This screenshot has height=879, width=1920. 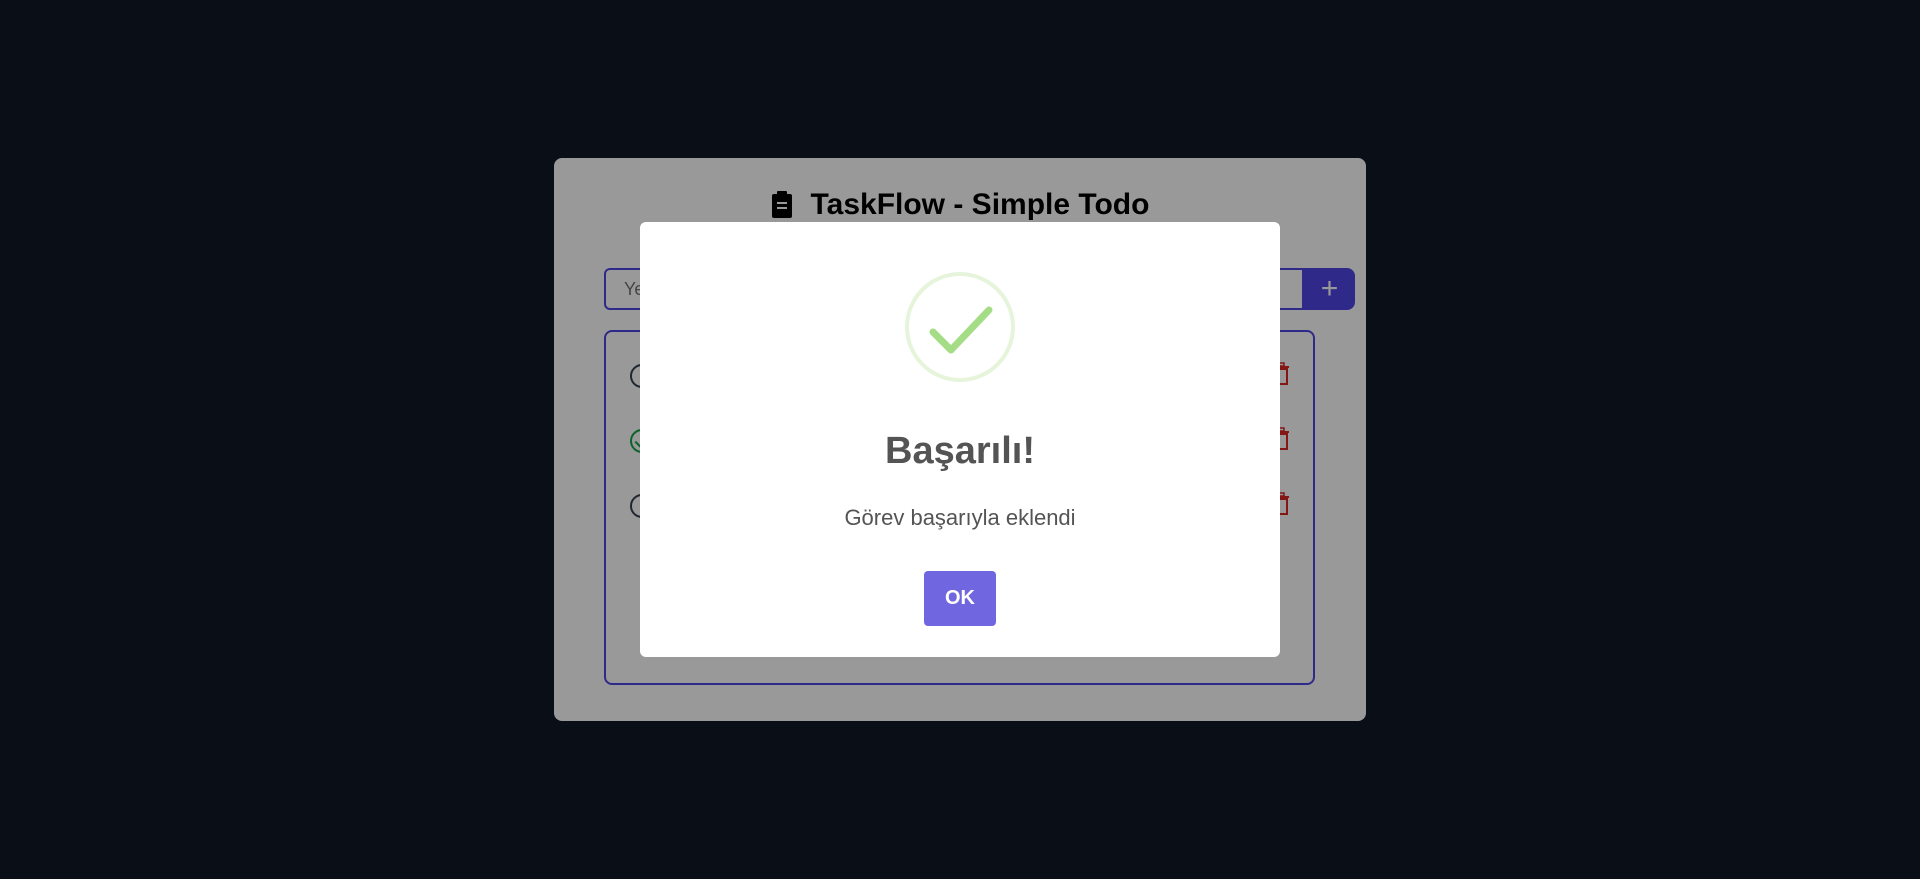 I want to click on ok-button: OK, so click(x=960, y=598).